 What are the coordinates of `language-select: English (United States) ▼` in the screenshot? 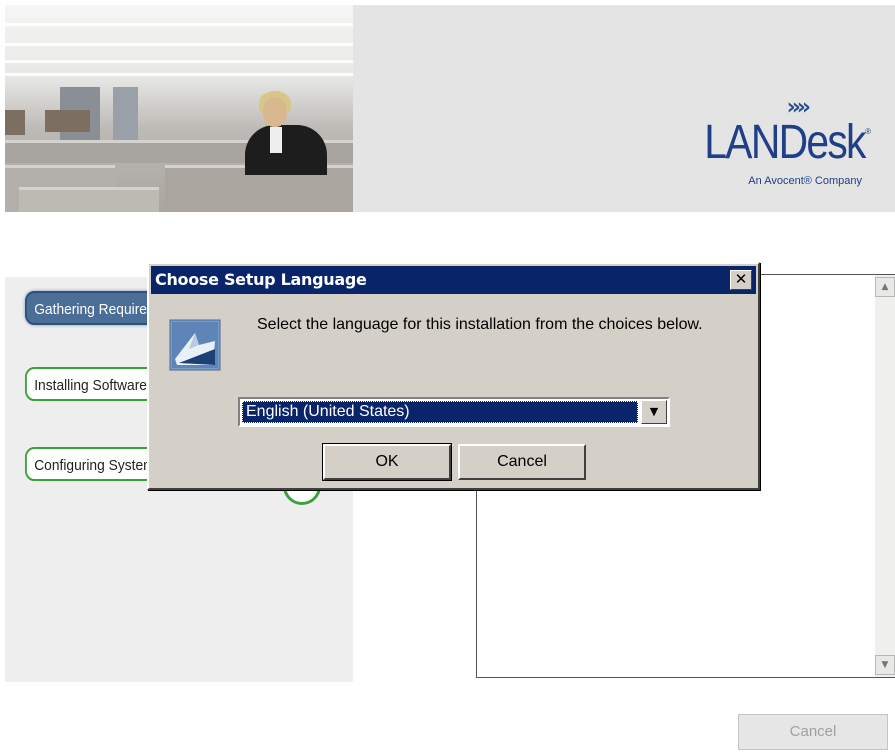 It's located at (454, 412).